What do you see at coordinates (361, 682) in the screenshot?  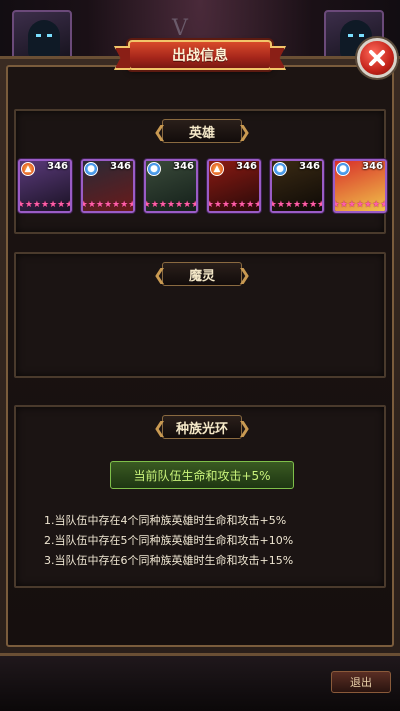 I see `exit-button: 退出` at bounding box center [361, 682].